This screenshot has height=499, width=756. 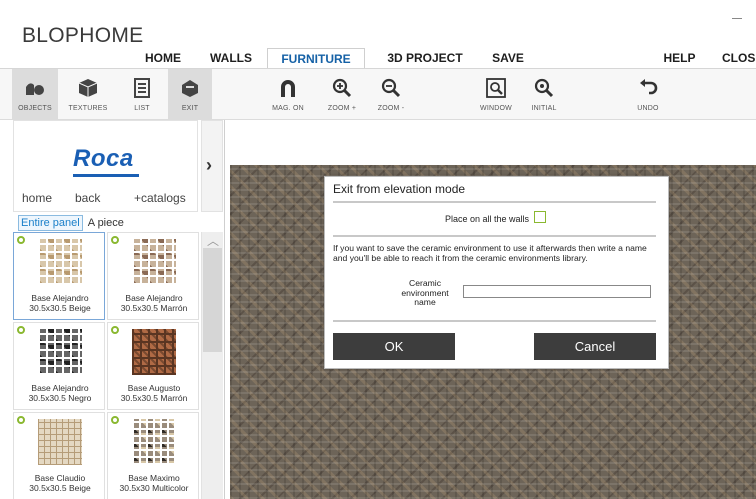 I want to click on environment-name-input, so click(x=557, y=291).